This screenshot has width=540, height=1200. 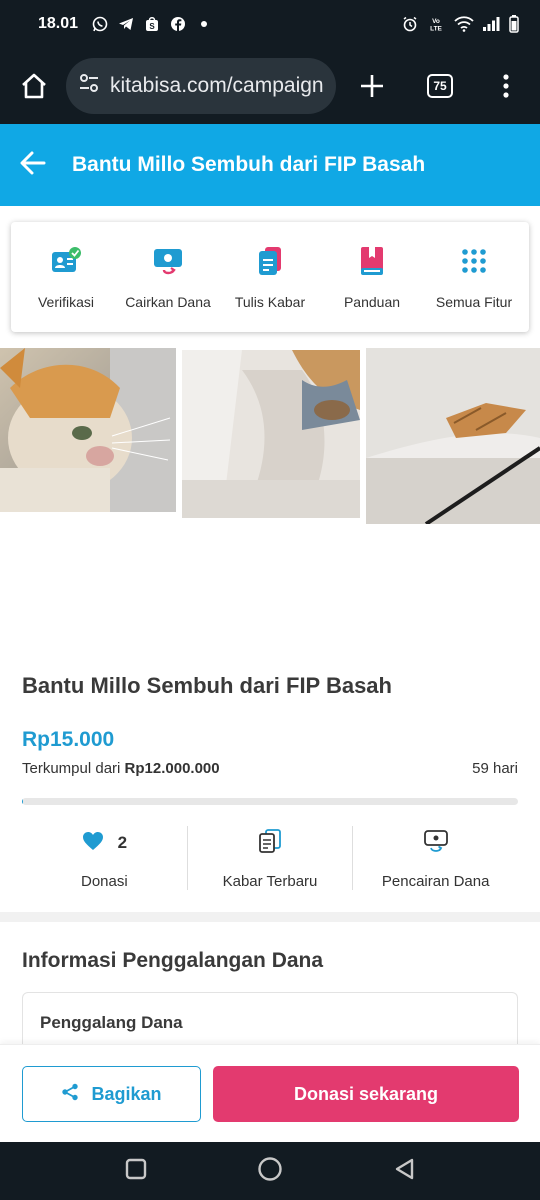 What do you see at coordinates (372, 86) in the screenshot?
I see `new-tab-icon` at bounding box center [372, 86].